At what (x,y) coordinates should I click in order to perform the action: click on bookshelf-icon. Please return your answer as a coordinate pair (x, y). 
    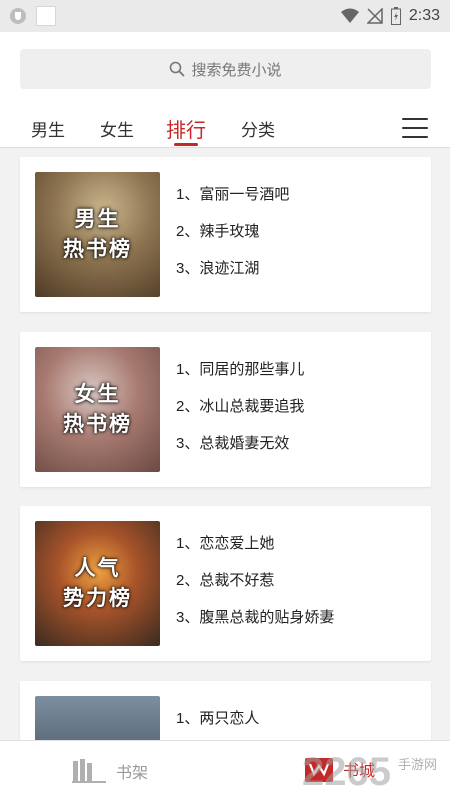
    Looking at the image, I should click on (89, 771).